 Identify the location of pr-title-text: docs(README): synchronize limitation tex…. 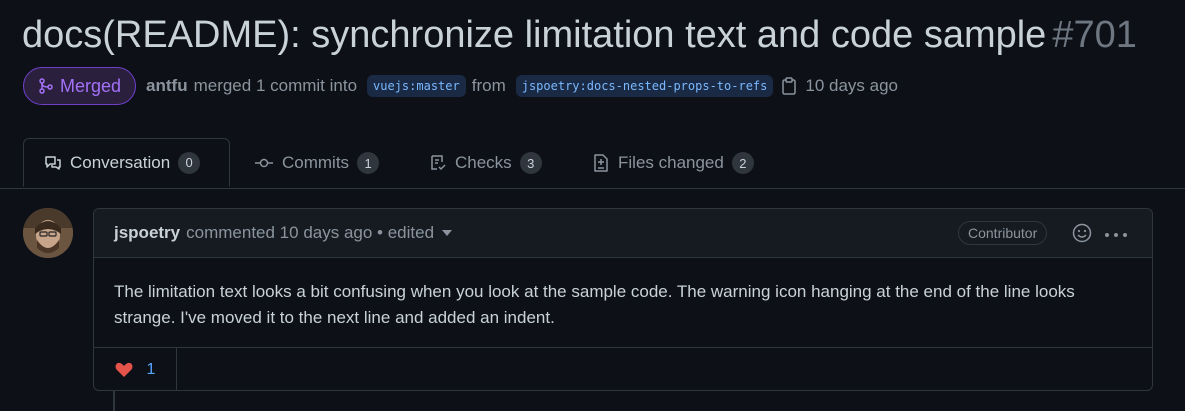
(534, 35).